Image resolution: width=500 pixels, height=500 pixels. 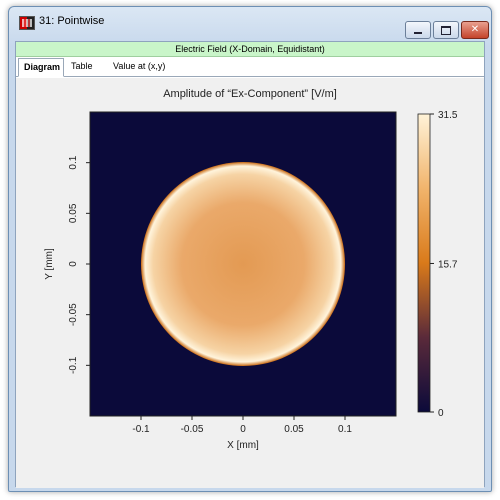 I want to click on title-bar: 31: Pointwise ✕, so click(x=250, y=23).